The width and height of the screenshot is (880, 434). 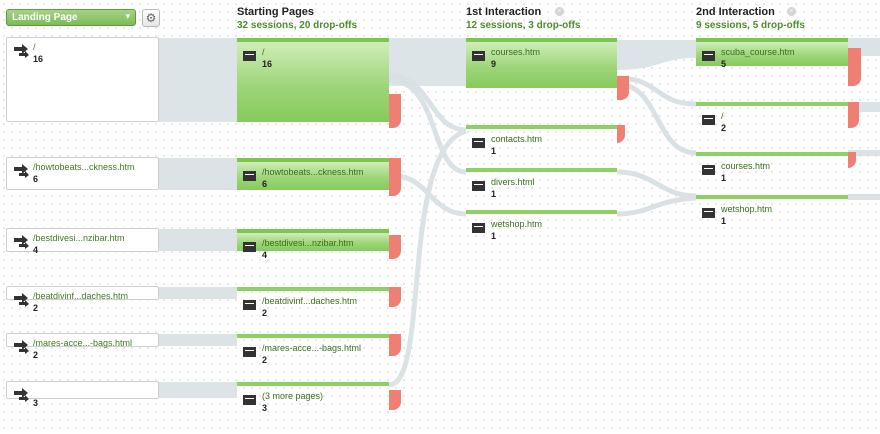 I want to click on source-count: 3, so click(x=36, y=403).